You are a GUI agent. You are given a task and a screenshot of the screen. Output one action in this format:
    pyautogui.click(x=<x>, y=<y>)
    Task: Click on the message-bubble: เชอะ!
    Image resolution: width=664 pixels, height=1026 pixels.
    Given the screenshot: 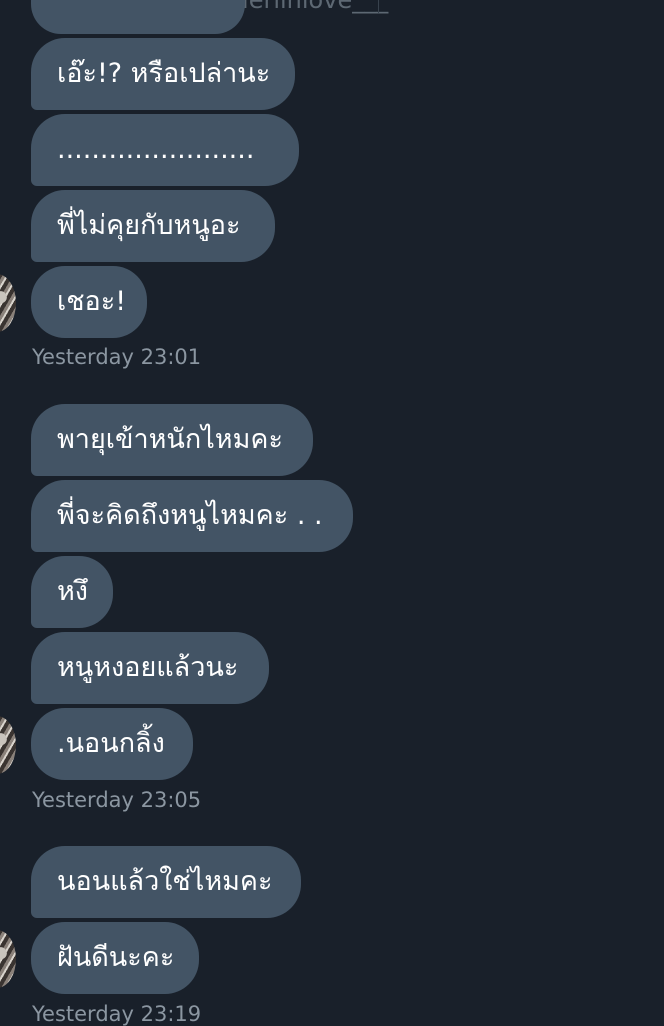 What is the action you would take?
    pyautogui.click(x=89, y=302)
    